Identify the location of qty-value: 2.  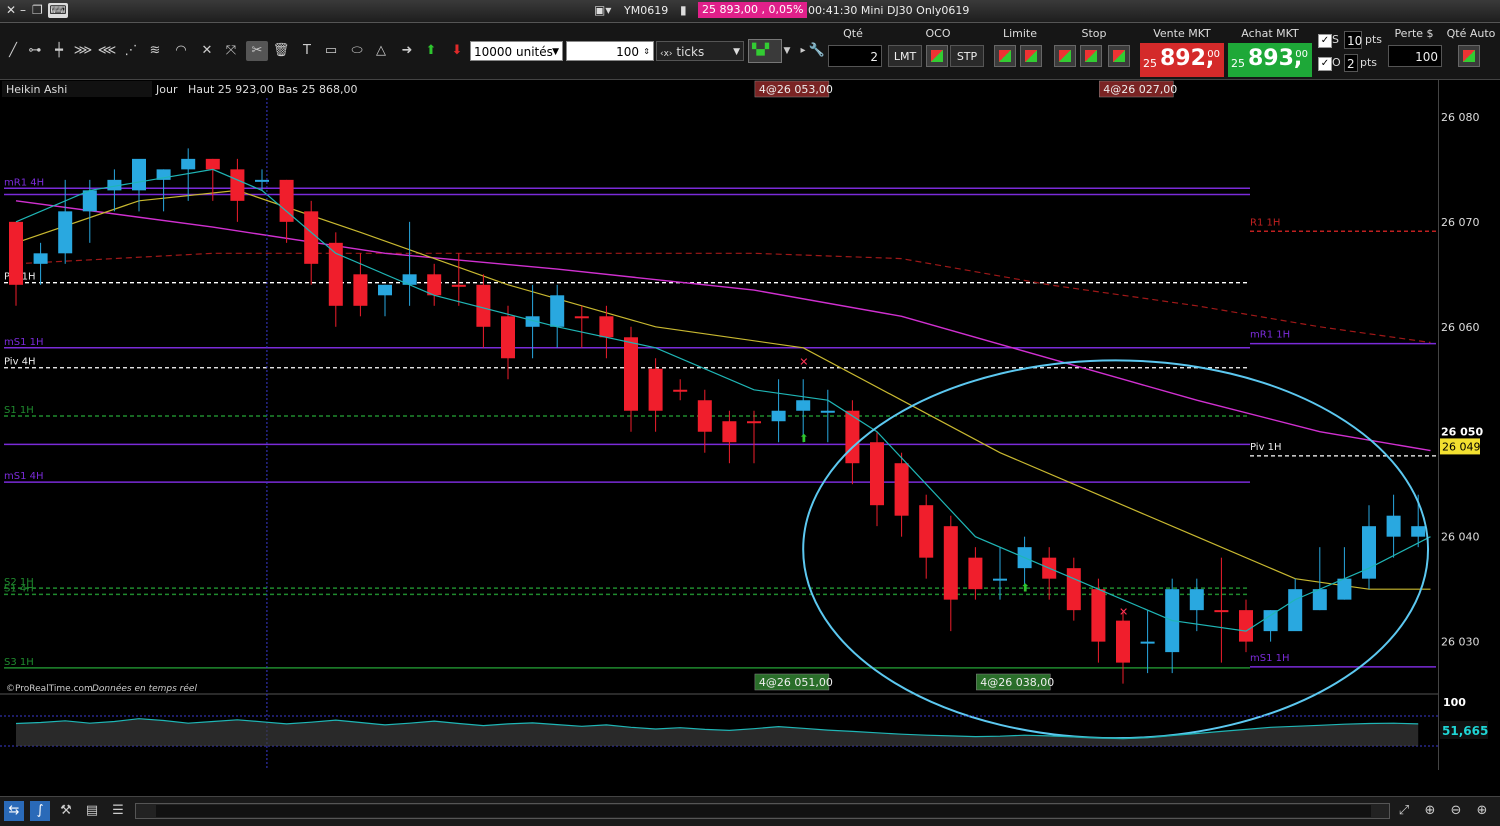
(874, 57).